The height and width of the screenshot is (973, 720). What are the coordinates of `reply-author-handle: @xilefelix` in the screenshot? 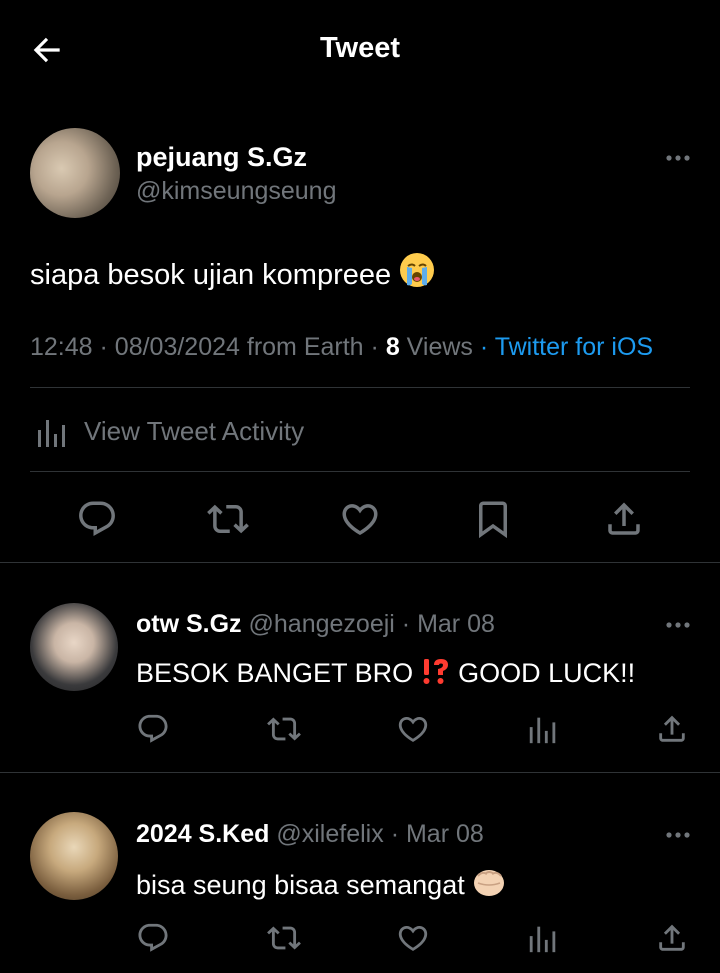 It's located at (329, 834).